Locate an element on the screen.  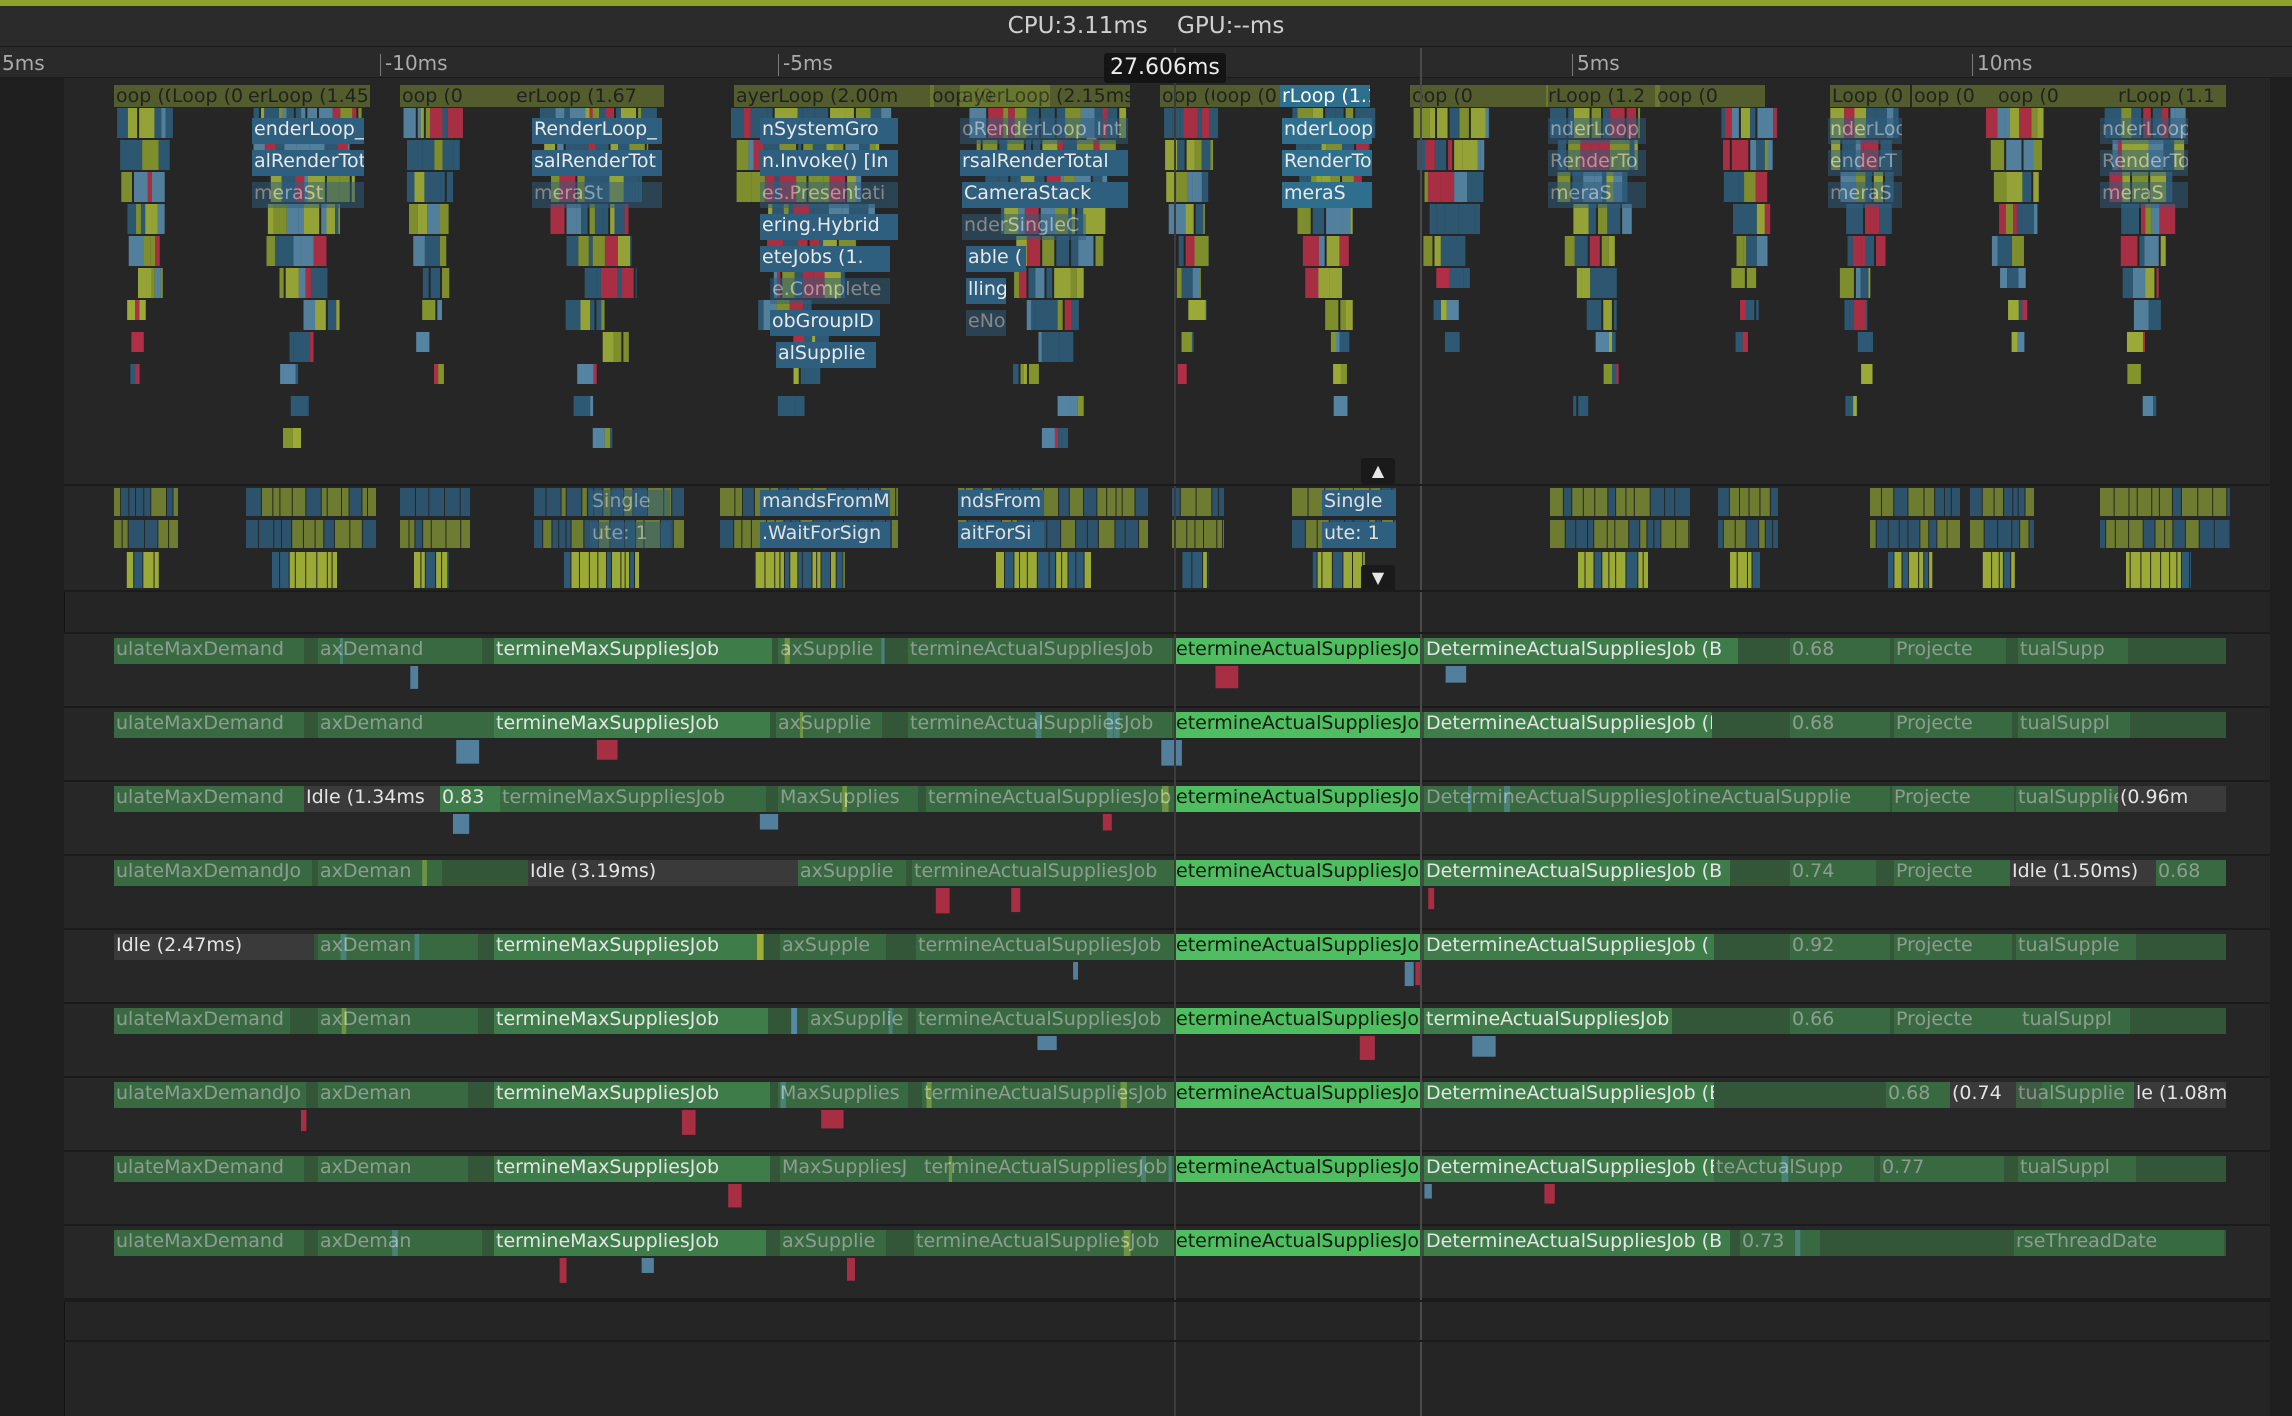
sample-label: DetermineActualSuppliesJob ( is located at coordinates (1569, 947).